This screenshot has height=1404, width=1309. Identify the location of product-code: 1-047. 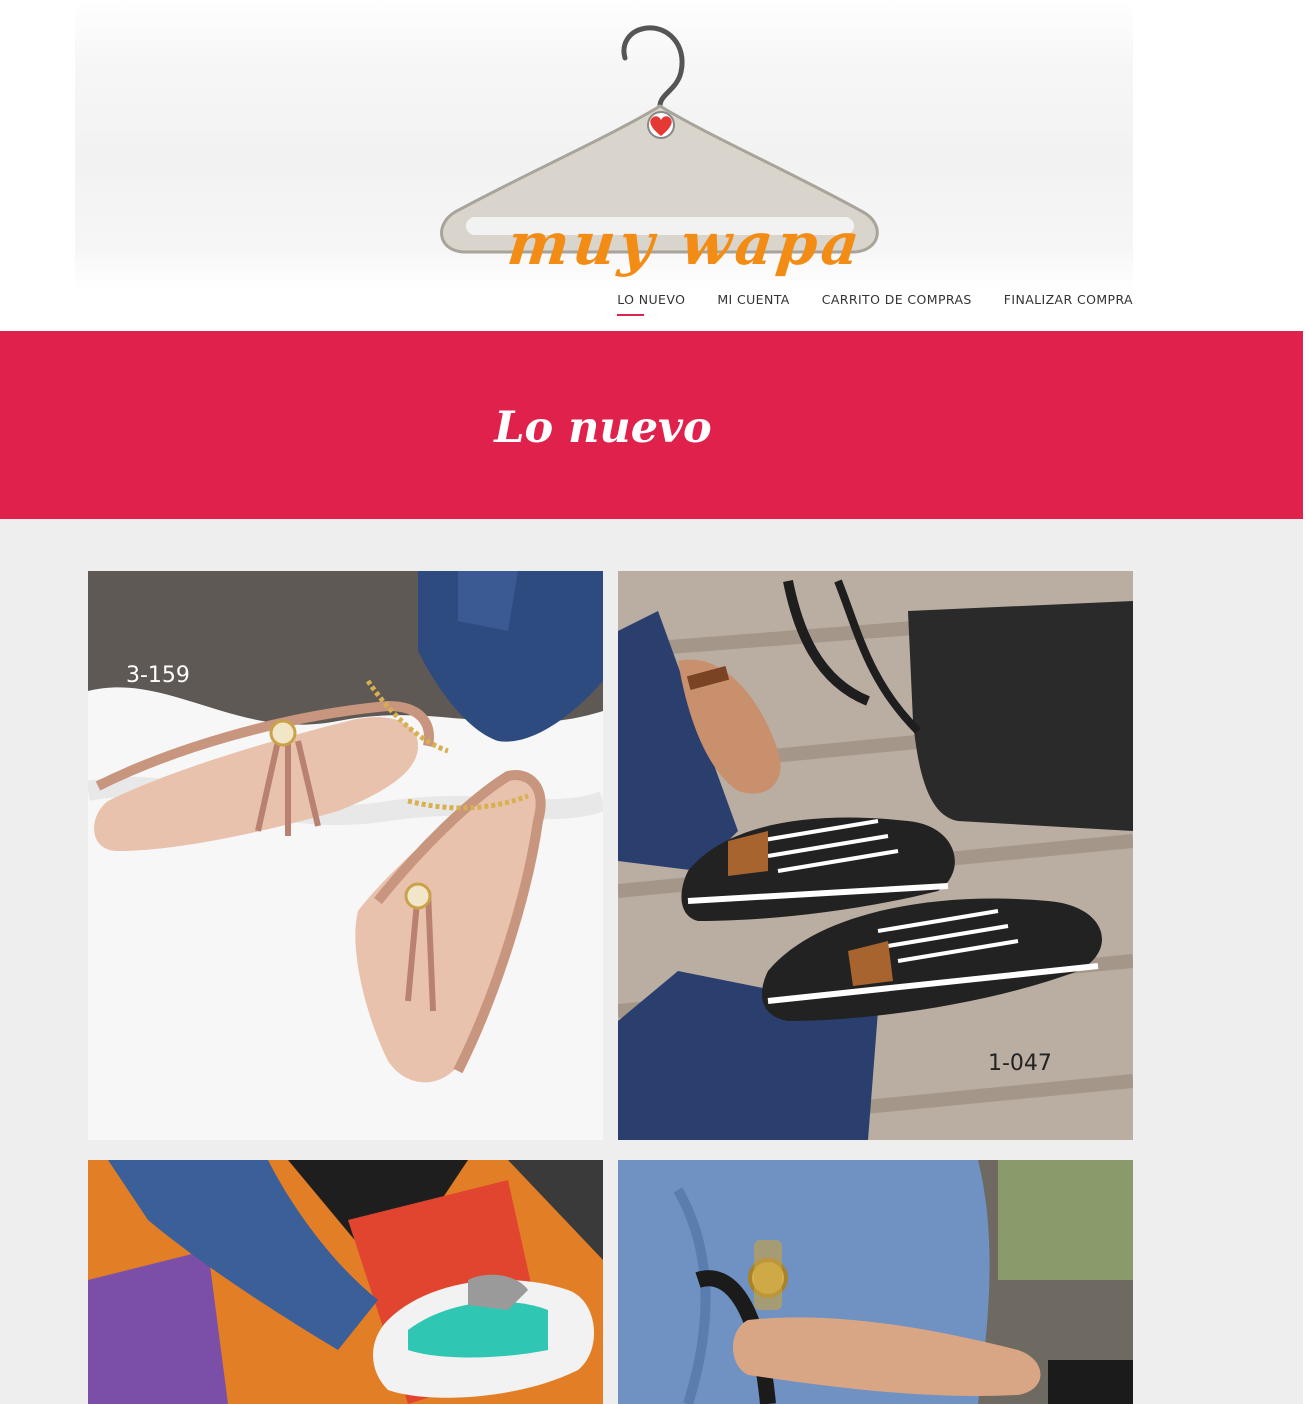
(1020, 1063).